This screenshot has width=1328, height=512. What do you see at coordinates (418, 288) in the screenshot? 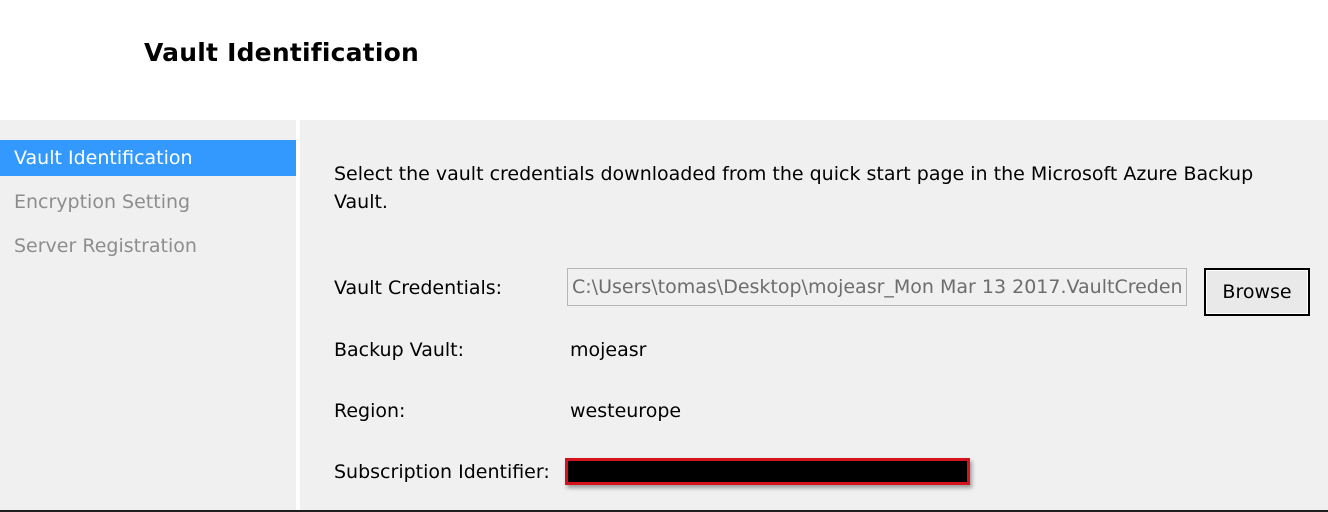
I see `vault-credentials-label: Vault Credentials:` at bounding box center [418, 288].